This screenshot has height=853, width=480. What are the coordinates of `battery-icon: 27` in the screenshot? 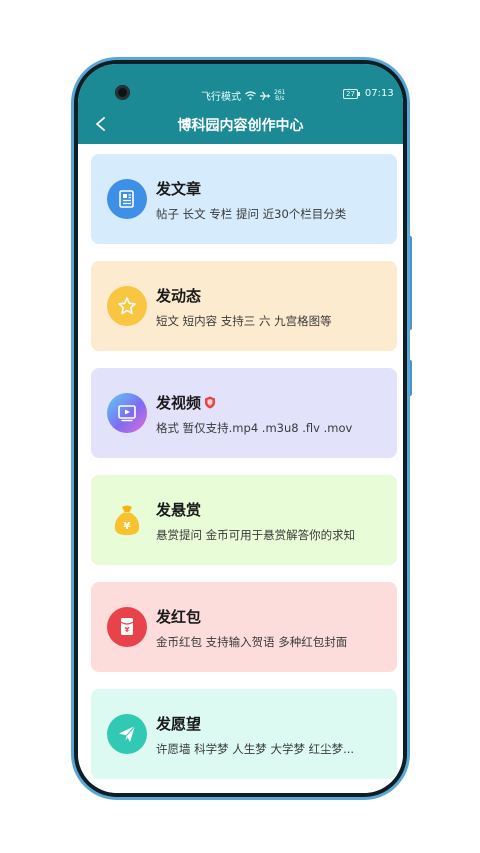 It's located at (351, 93).